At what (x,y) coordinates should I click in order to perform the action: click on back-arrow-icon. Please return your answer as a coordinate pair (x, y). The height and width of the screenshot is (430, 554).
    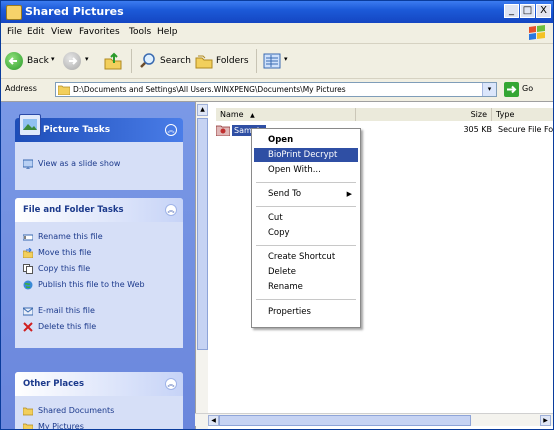
    Looking at the image, I should click on (14, 61).